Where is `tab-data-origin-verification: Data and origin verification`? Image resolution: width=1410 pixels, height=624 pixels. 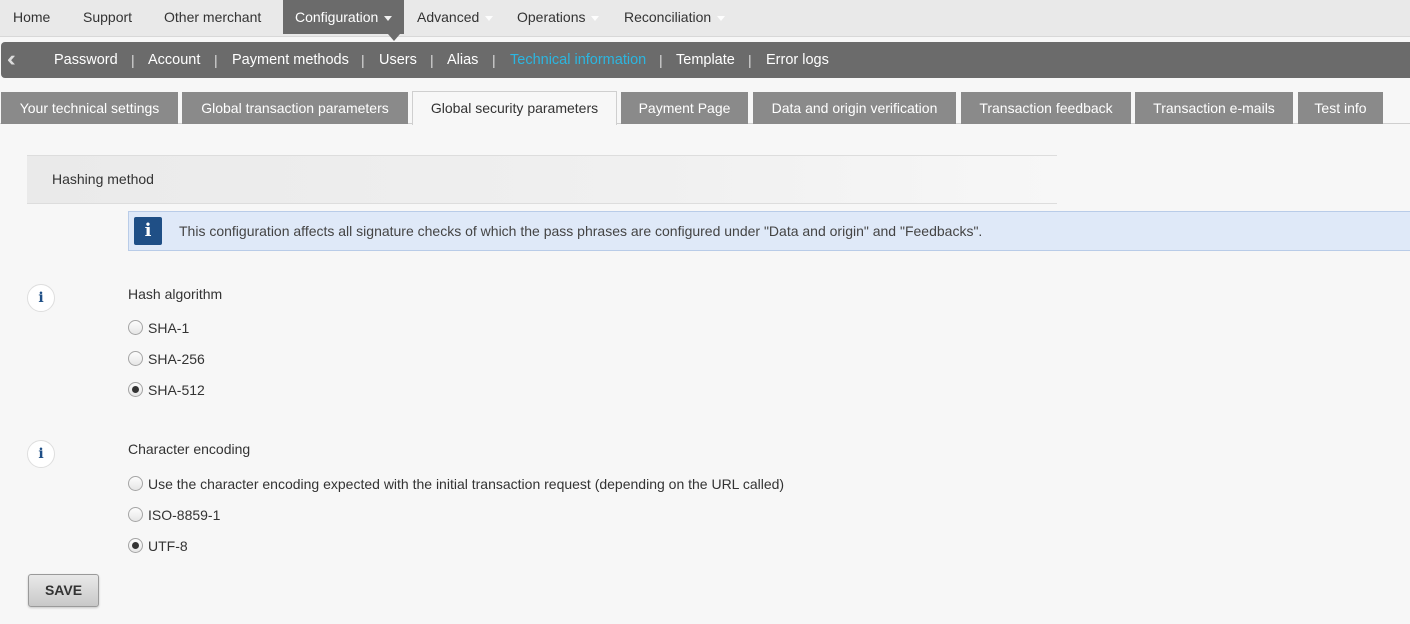 tab-data-origin-verification: Data and origin verification is located at coordinates (854, 108).